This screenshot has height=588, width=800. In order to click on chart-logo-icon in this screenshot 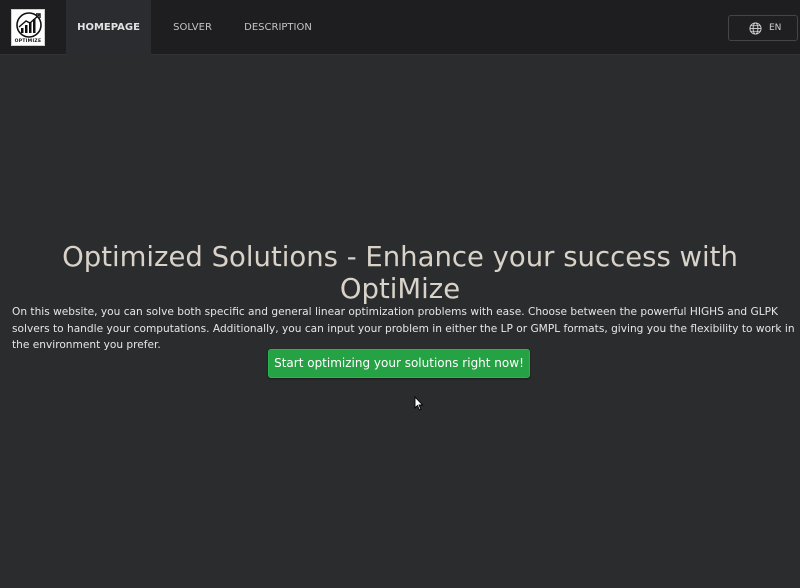, I will do `click(29, 25)`.